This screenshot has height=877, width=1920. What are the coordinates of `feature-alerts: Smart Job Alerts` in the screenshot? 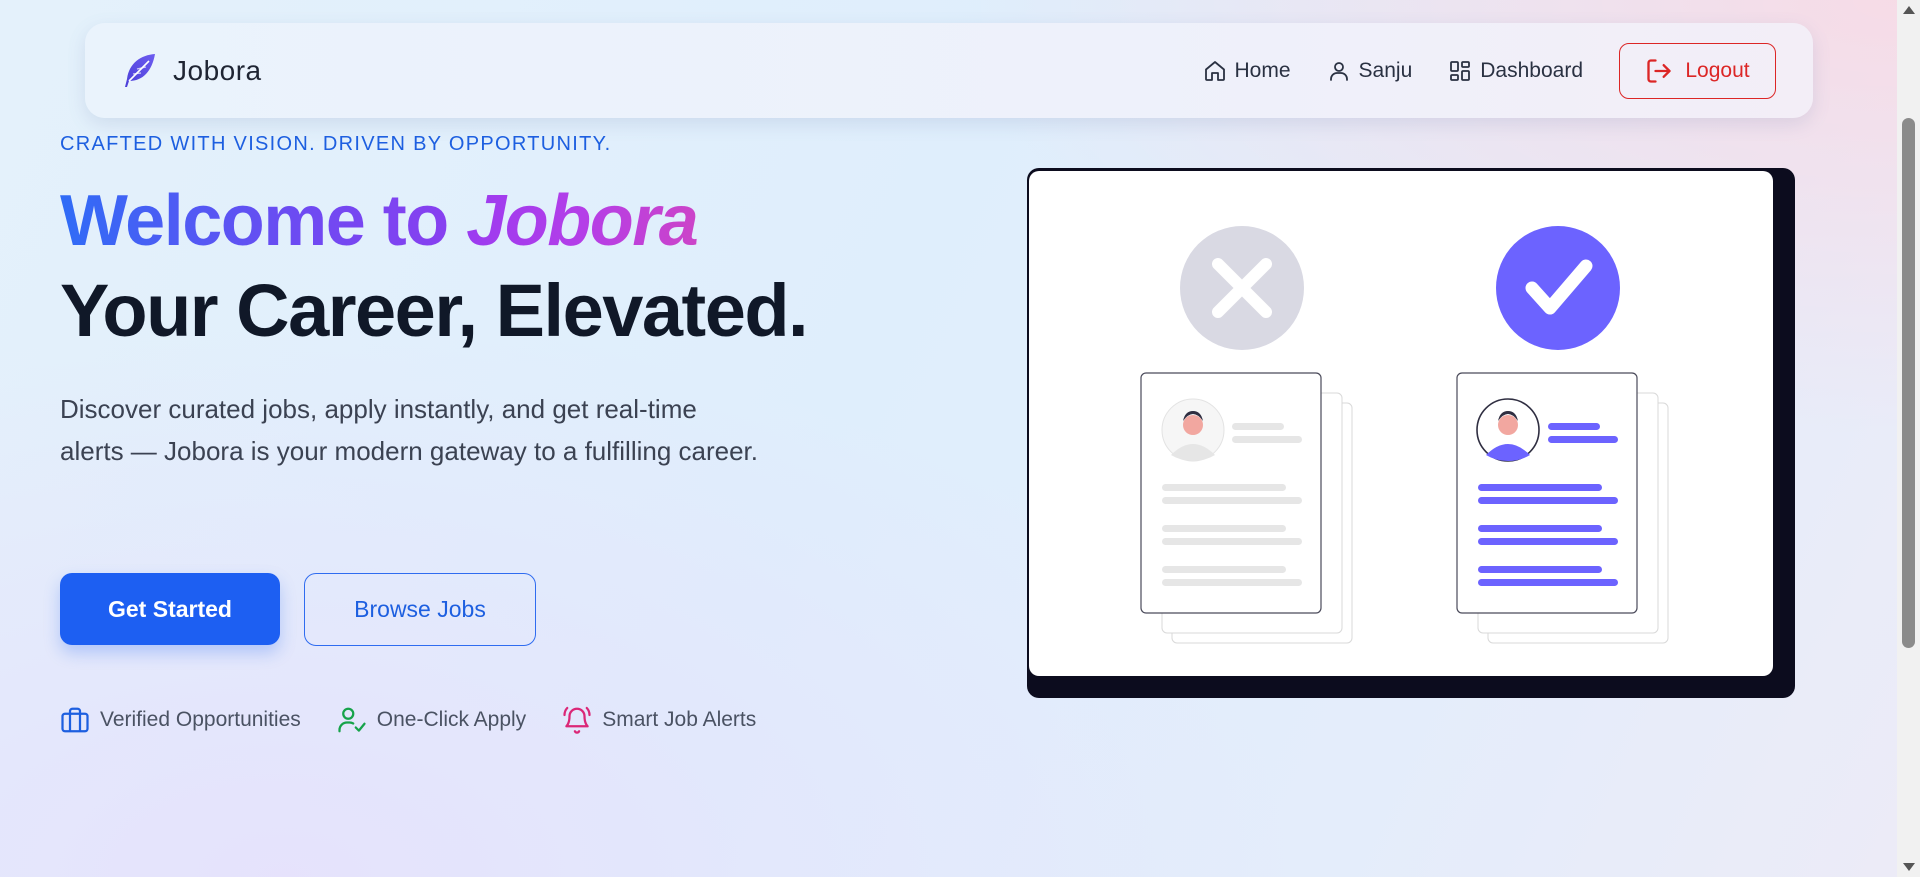 It's located at (659, 720).